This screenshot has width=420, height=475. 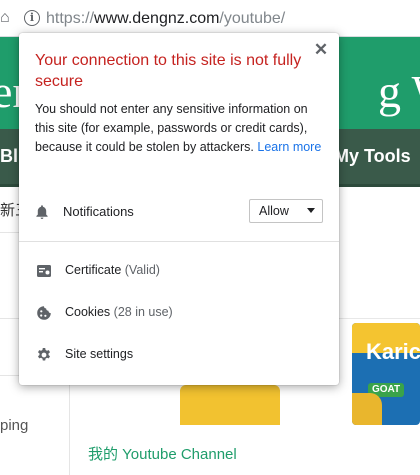 I want to click on product-logo: Karic, so click(x=393, y=351).